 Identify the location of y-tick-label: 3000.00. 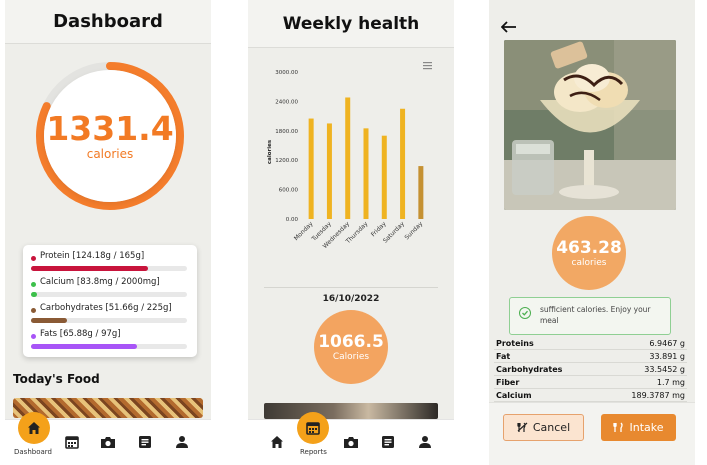
(286, 73).